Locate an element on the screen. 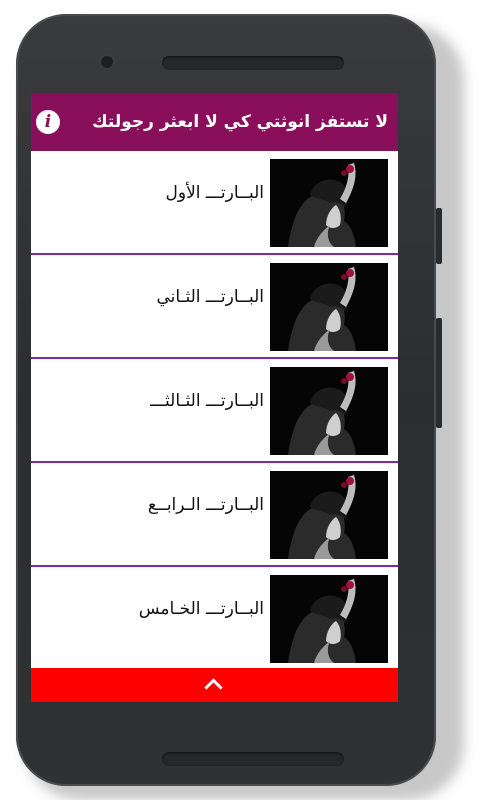 The image size is (480, 800). top-speaker-grille is located at coordinates (253, 63).